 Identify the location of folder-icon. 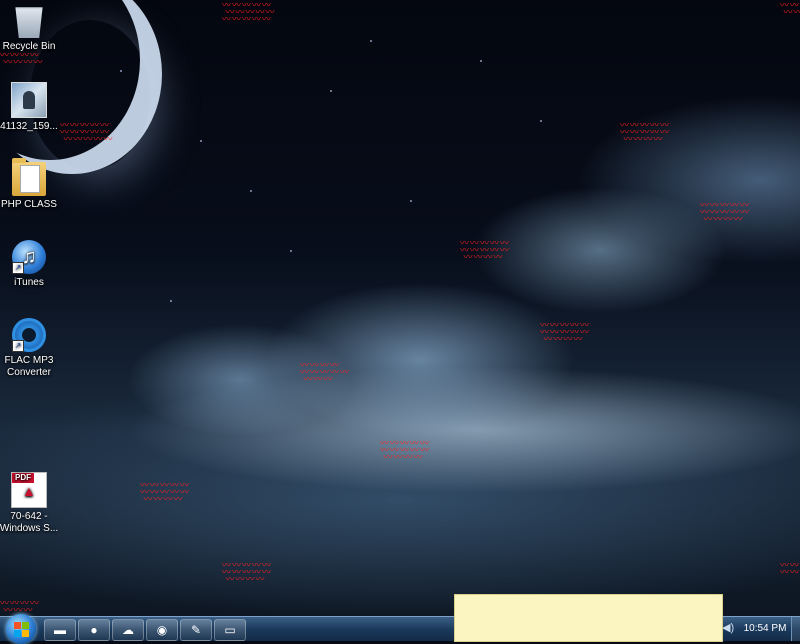
(29, 177).